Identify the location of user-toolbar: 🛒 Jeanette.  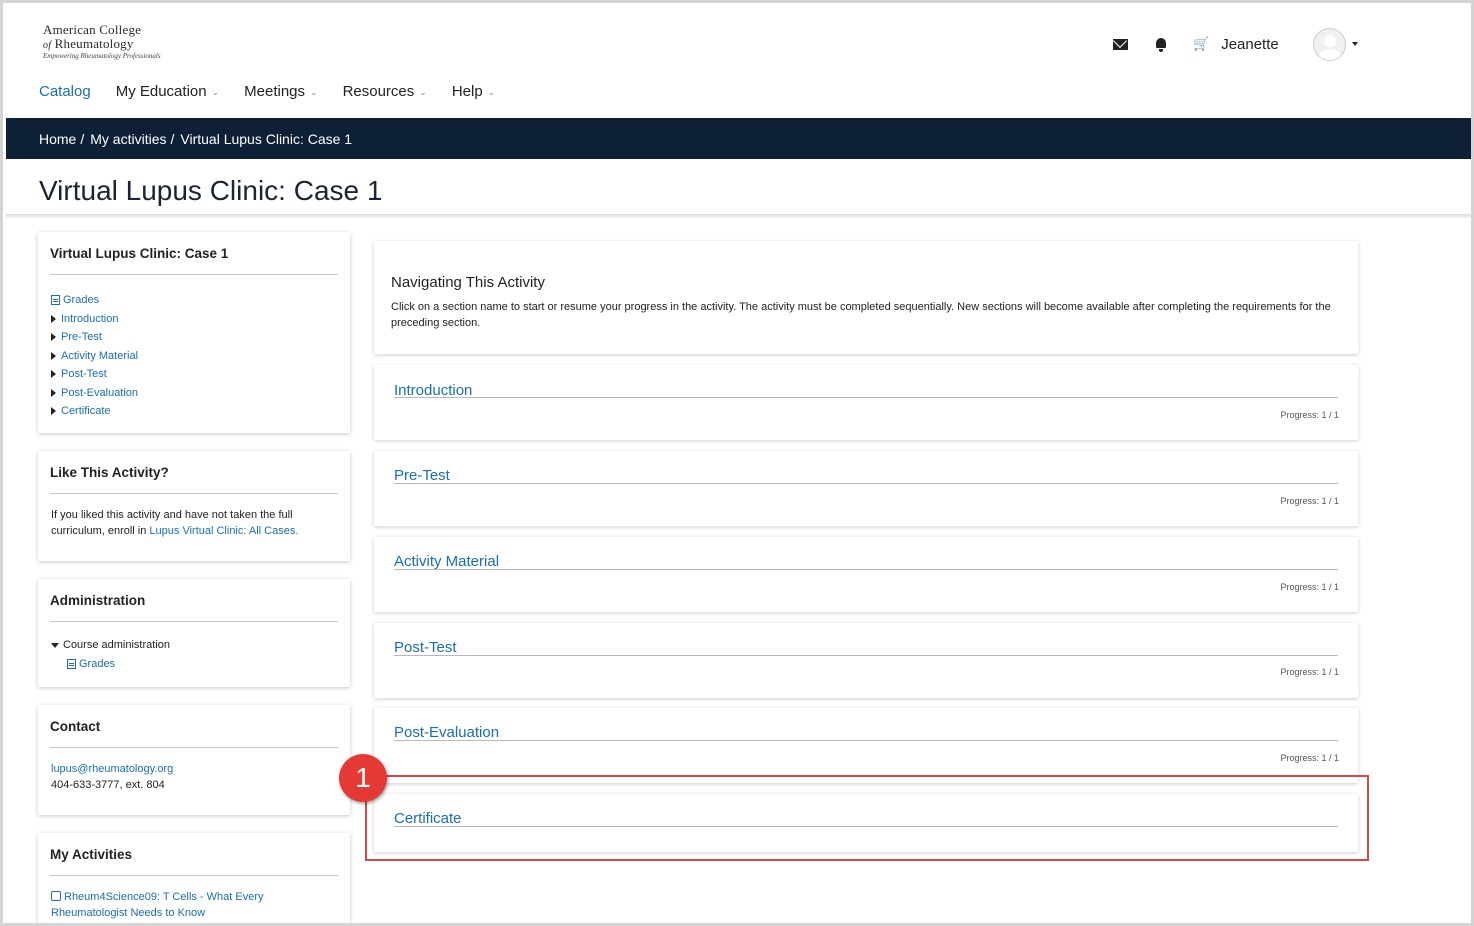
(1235, 44).